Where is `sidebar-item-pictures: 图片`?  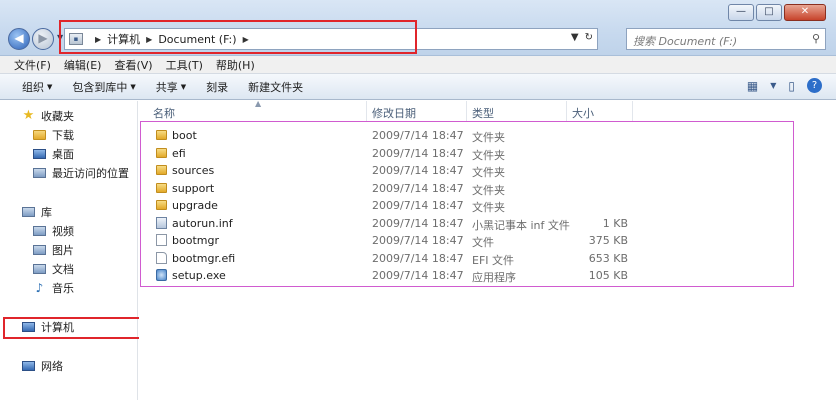 sidebar-item-pictures: 图片 is located at coordinates (53, 250).